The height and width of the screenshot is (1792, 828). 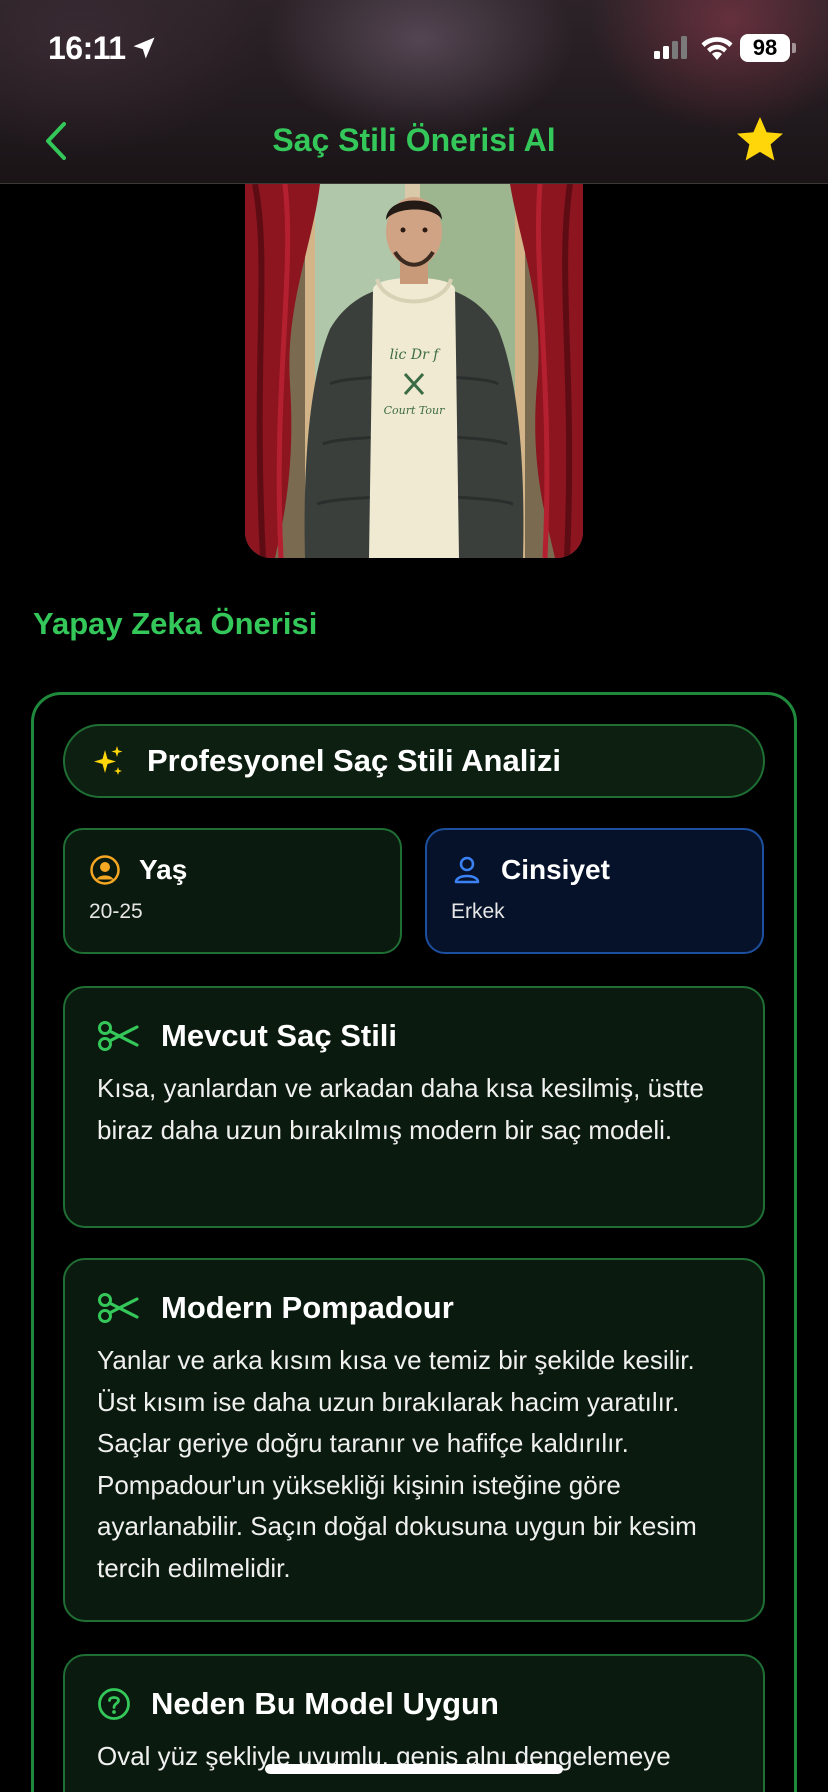 I want to click on nav-bar: Saç Stili Önerisi Al, so click(x=414, y=142).